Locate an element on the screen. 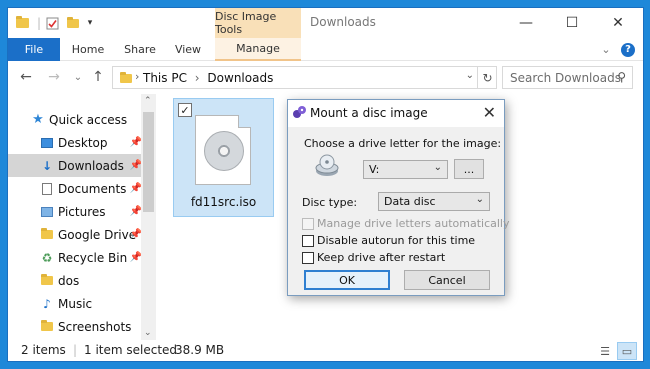 Image resolution: width=650 pixels, height=369 pixels. properties-icon is located at coordinates (52, 23).